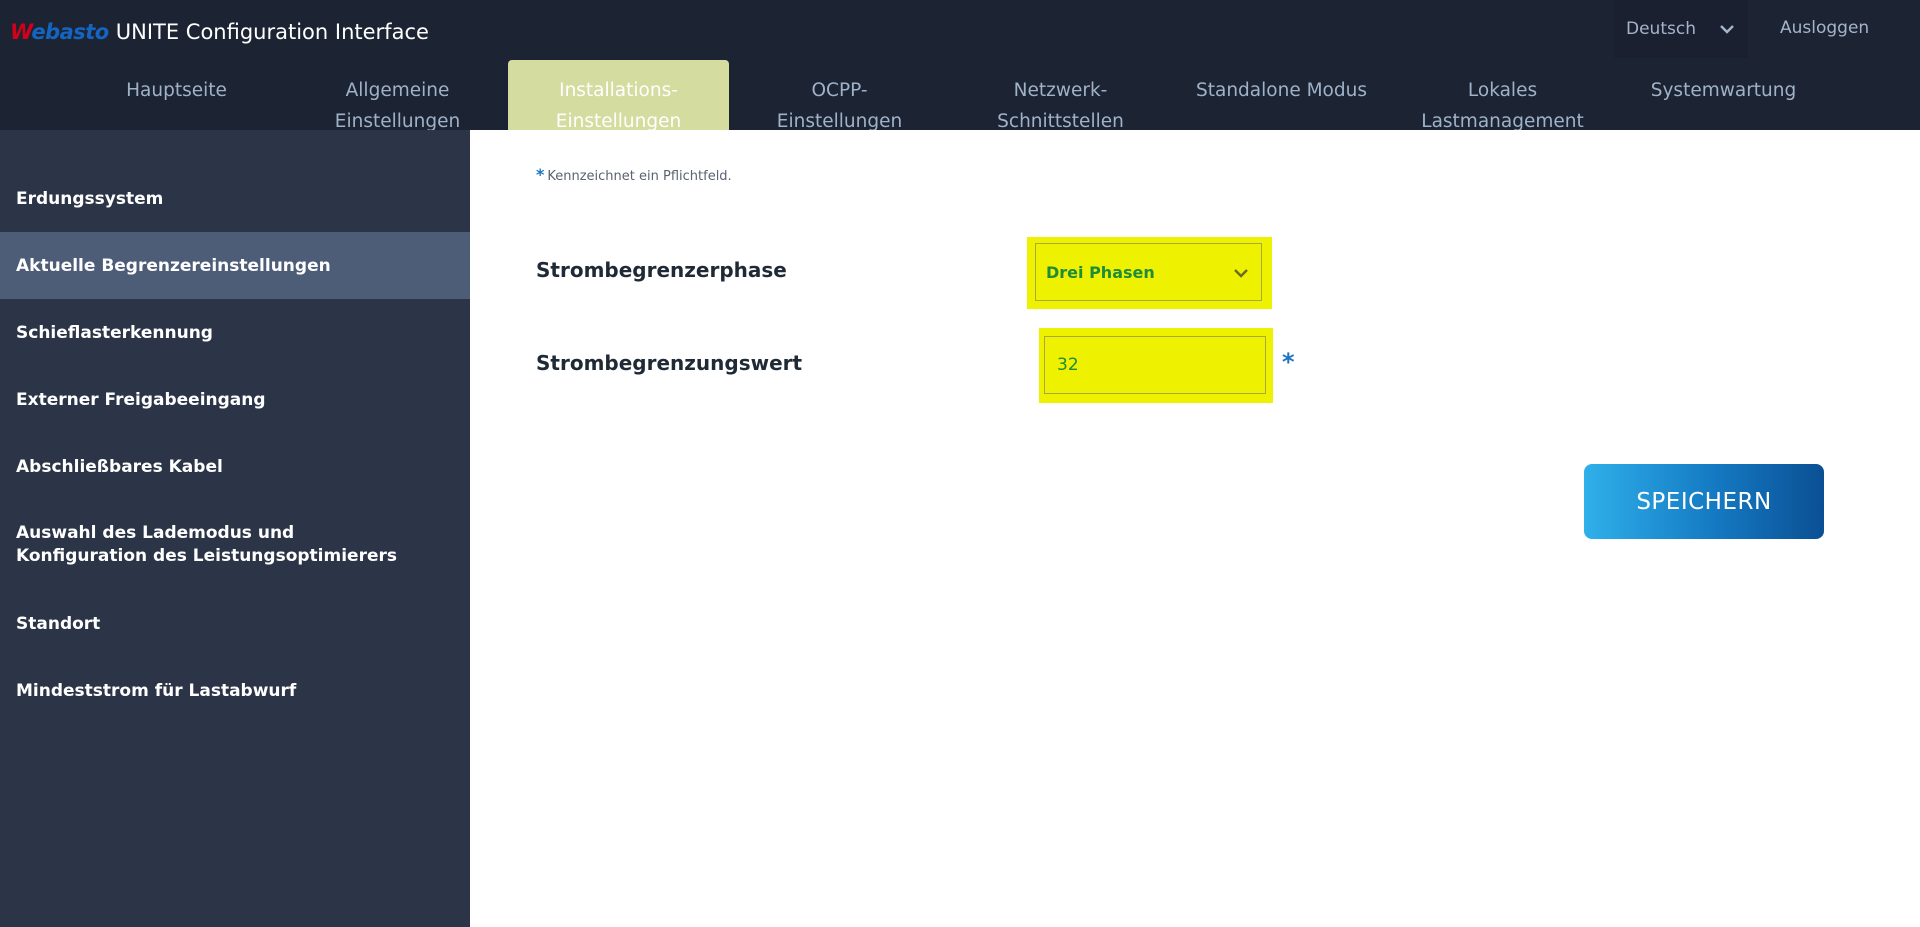 This screenshot has height=927, width=1920. What do you see at coordinates (1723, 90) in the screenshot?
I see `tab-label: Systemwartung` at bounding box center [1723, 90].